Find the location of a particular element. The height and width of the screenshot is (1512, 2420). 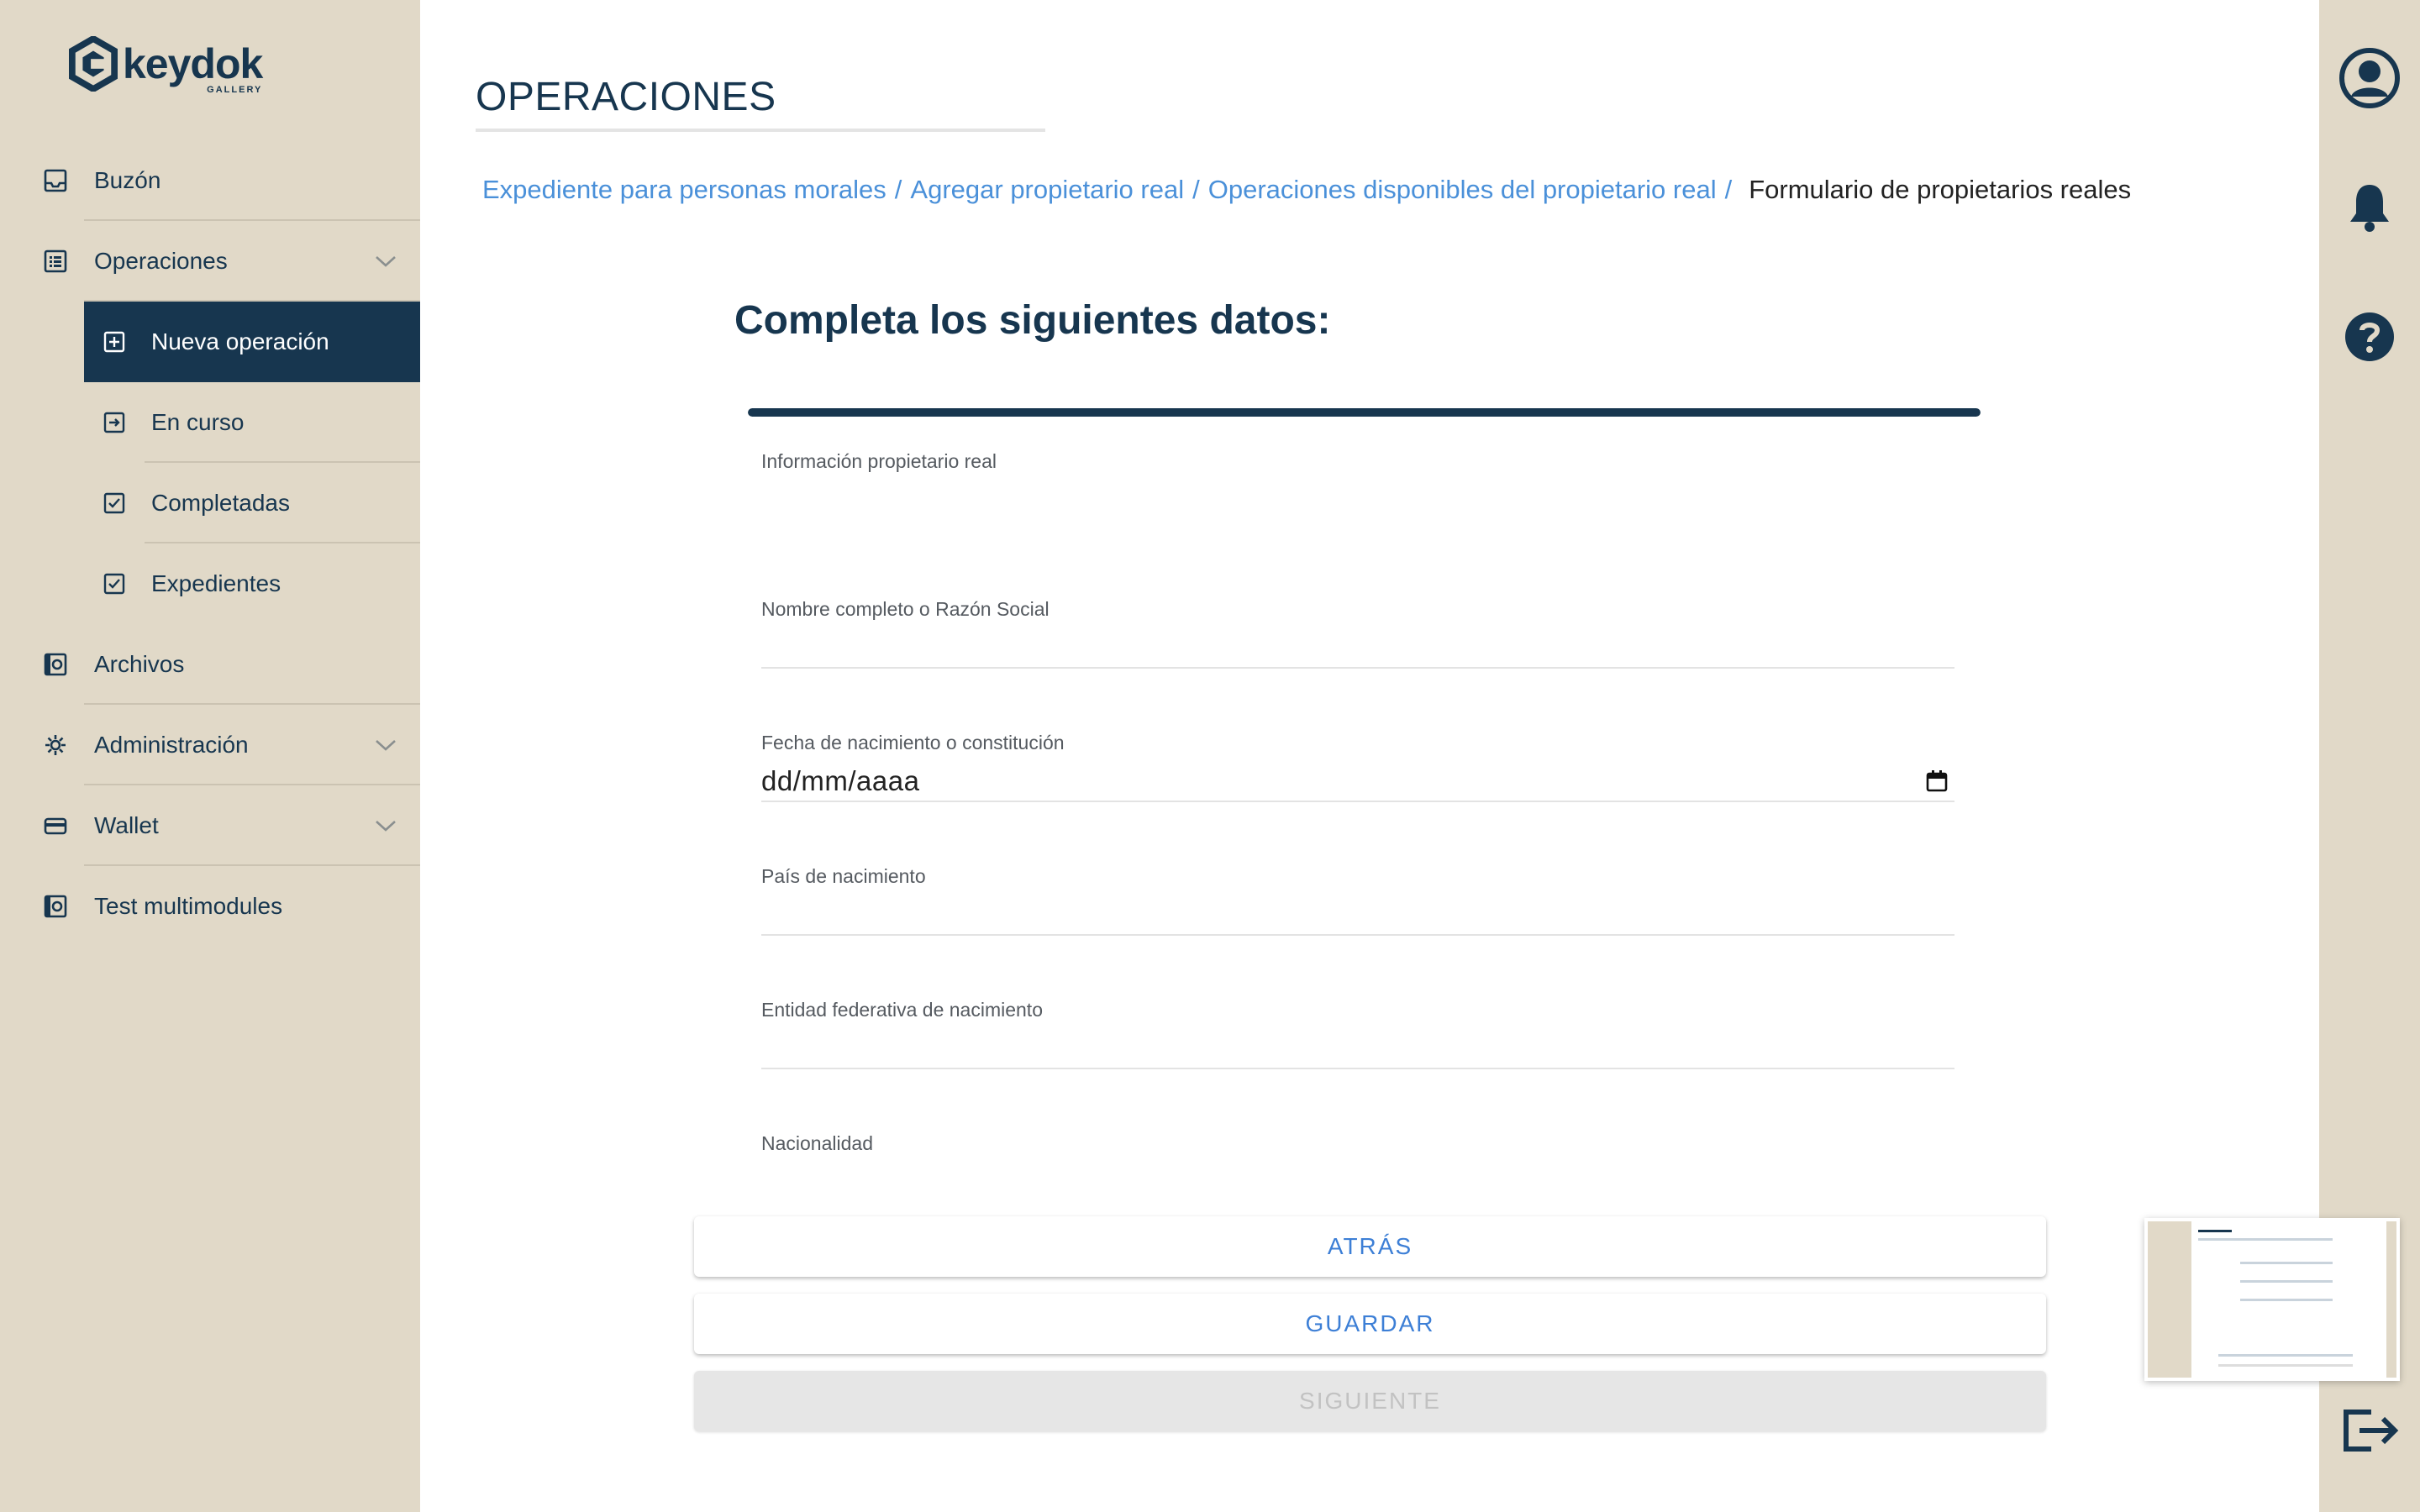

name-field-label: Nombre completo o Razón Social is located at coordinates (905, 609).